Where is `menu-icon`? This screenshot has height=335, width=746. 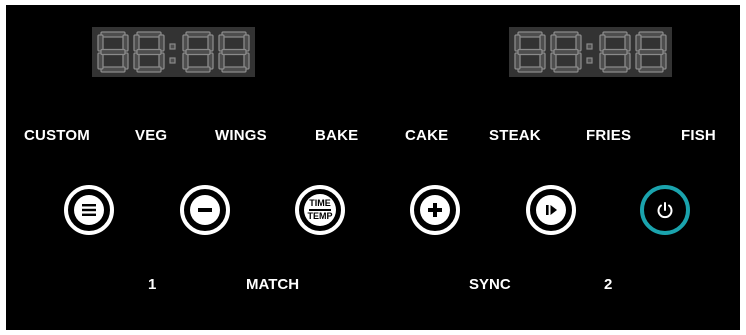 menu-icon is located at coordinates (89, 210).